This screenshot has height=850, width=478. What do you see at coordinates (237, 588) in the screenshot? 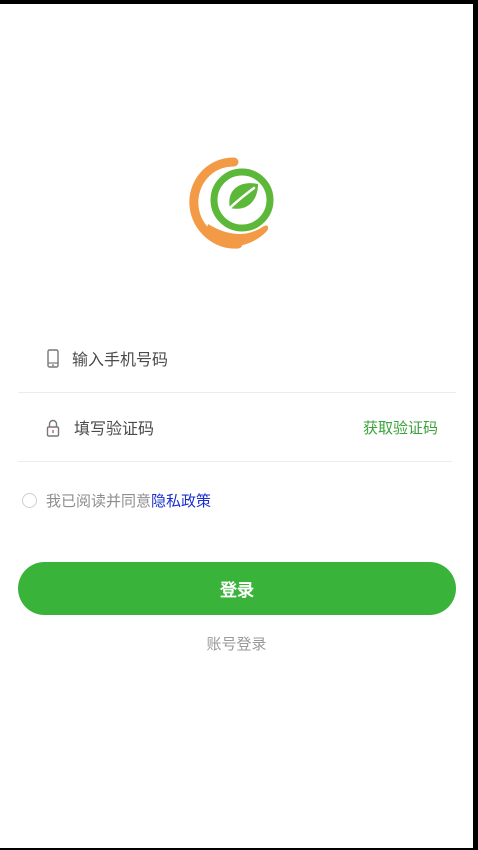
I see `login-button: 登录` at bounding box center [237, 588].